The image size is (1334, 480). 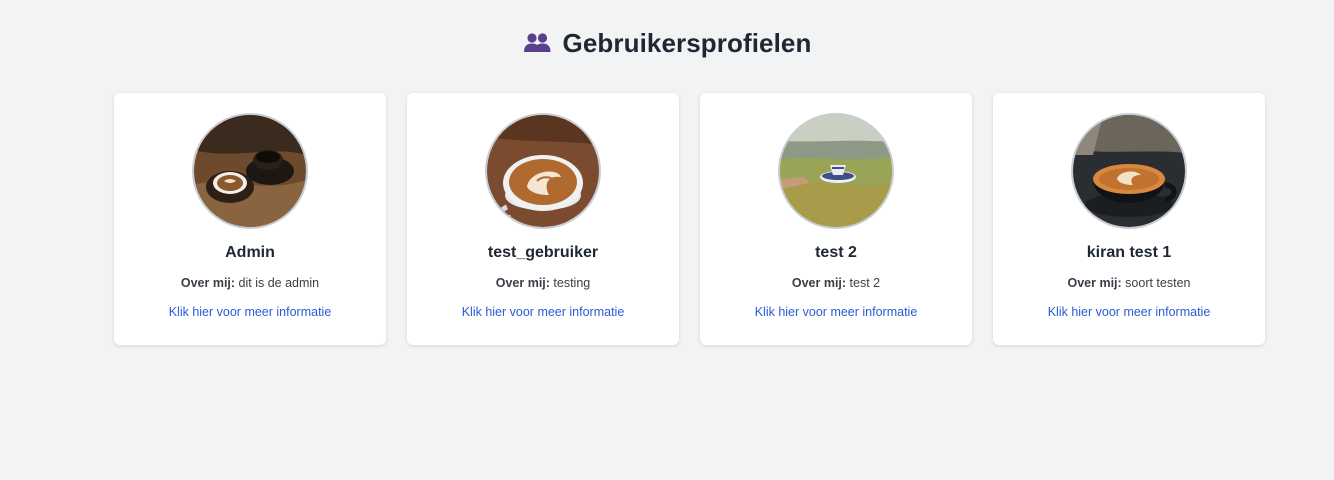 I want to click on about-value: testing, so click(x=572, y=283).